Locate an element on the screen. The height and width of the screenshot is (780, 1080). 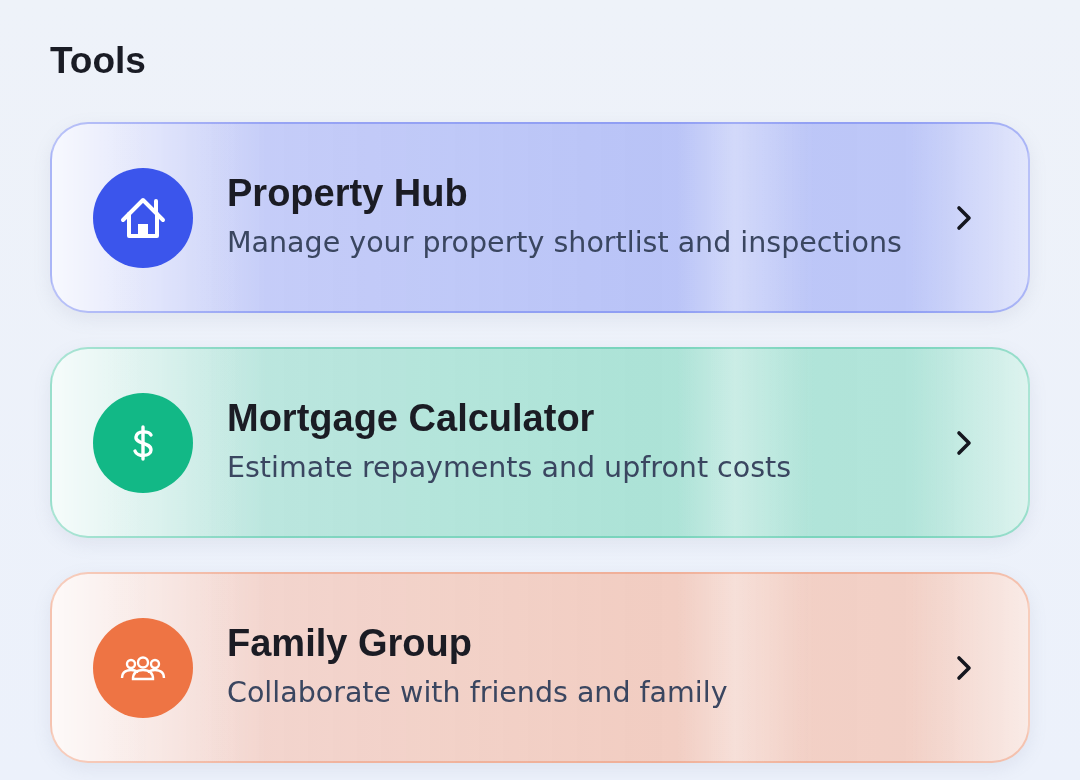
tool-title: Mortgage Calculator is located at coordinates (411, 417).